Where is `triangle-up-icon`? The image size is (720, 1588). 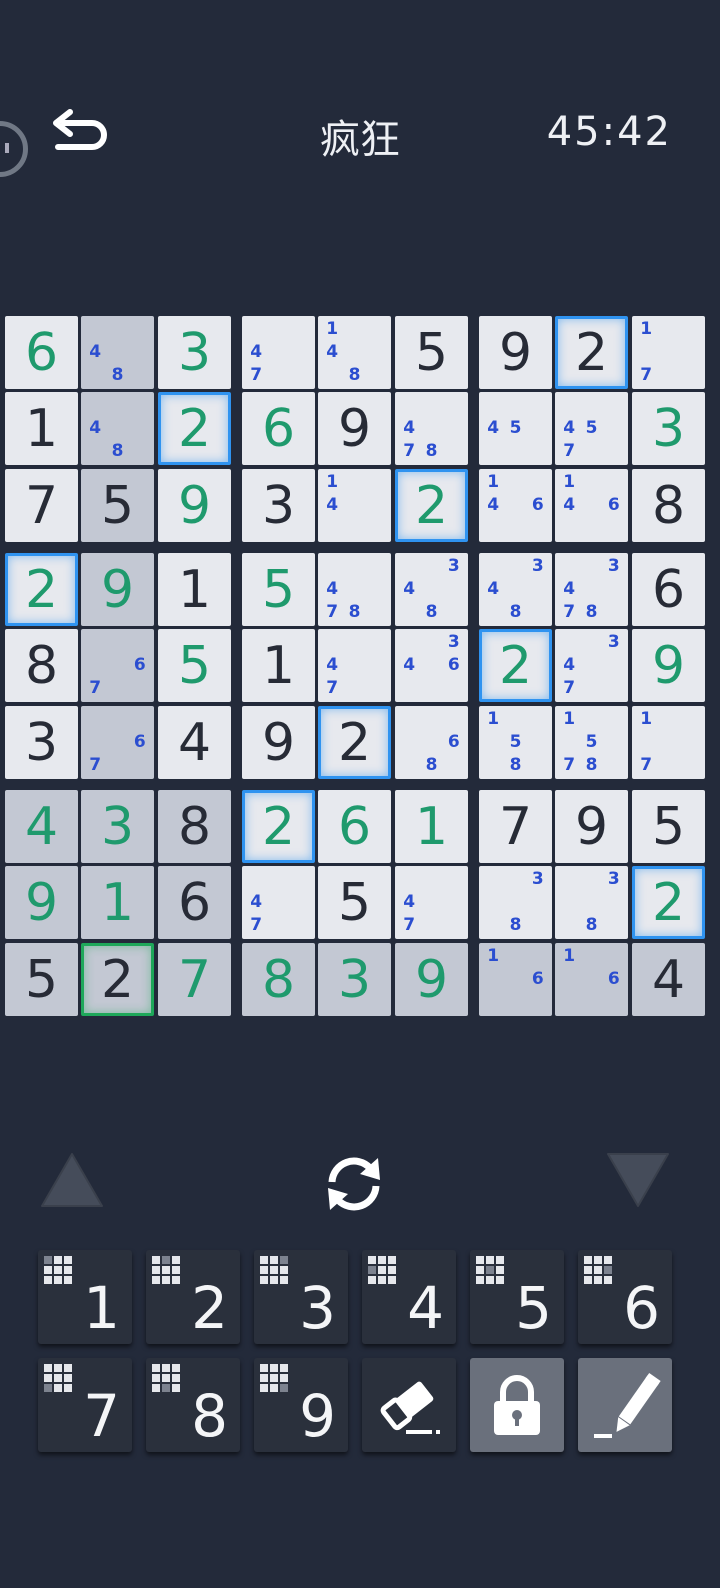 triangle-up-icon is located at coordinates (72, 1180).